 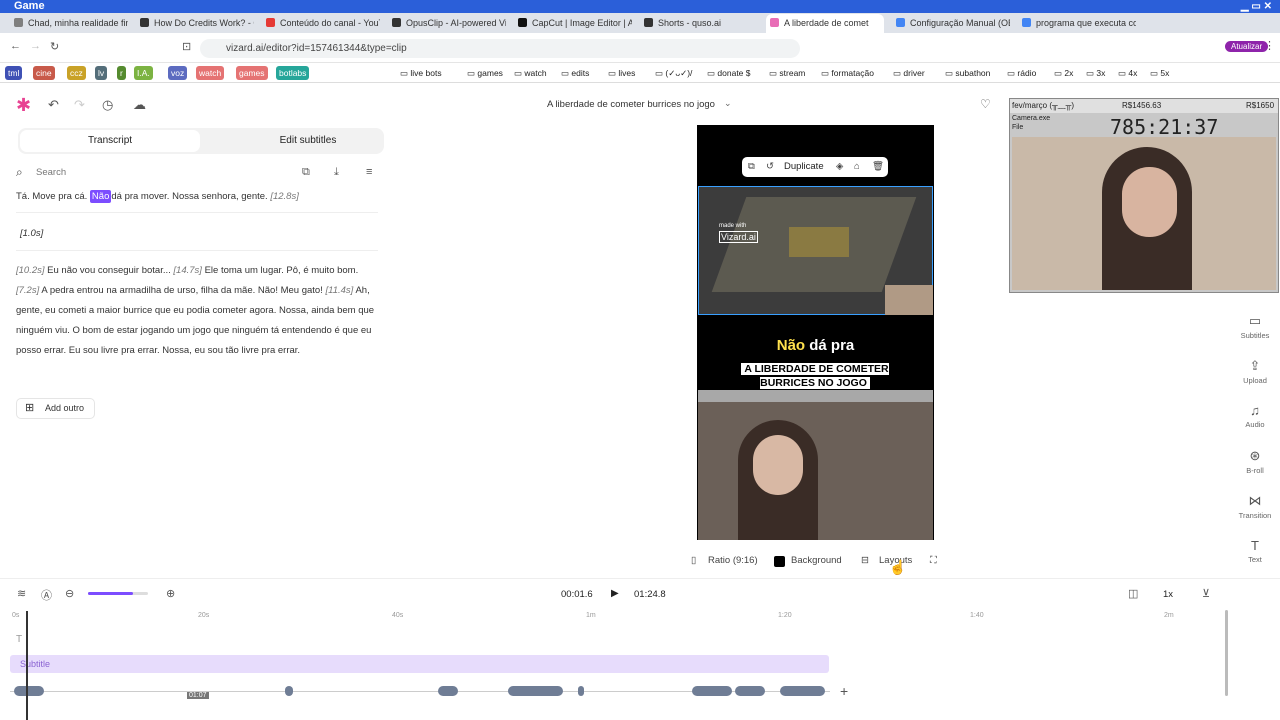 What do you see at coordinates (419, 664) in the screenshot?
I see `subtitle-track: Subtitle` at bounding box center [419, 664].